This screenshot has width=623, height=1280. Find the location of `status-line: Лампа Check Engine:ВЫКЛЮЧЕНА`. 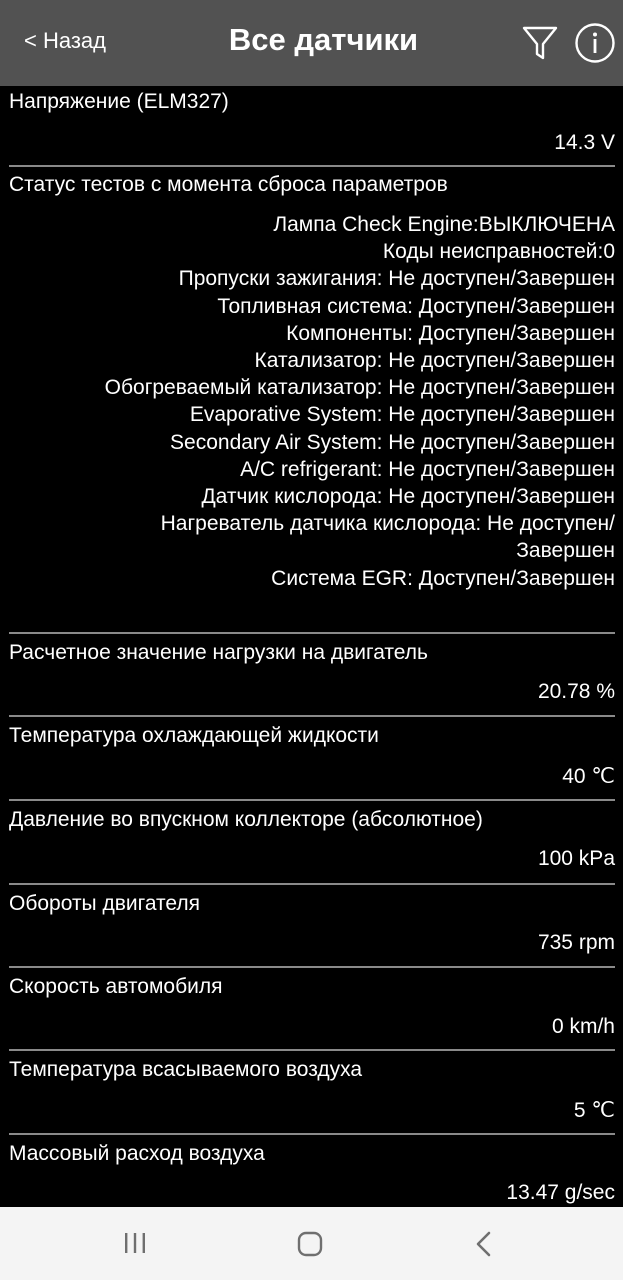

status-line: Лампа Check Engine:ВЫКЛЮЧЕНА is located at coordinates (444, 224).